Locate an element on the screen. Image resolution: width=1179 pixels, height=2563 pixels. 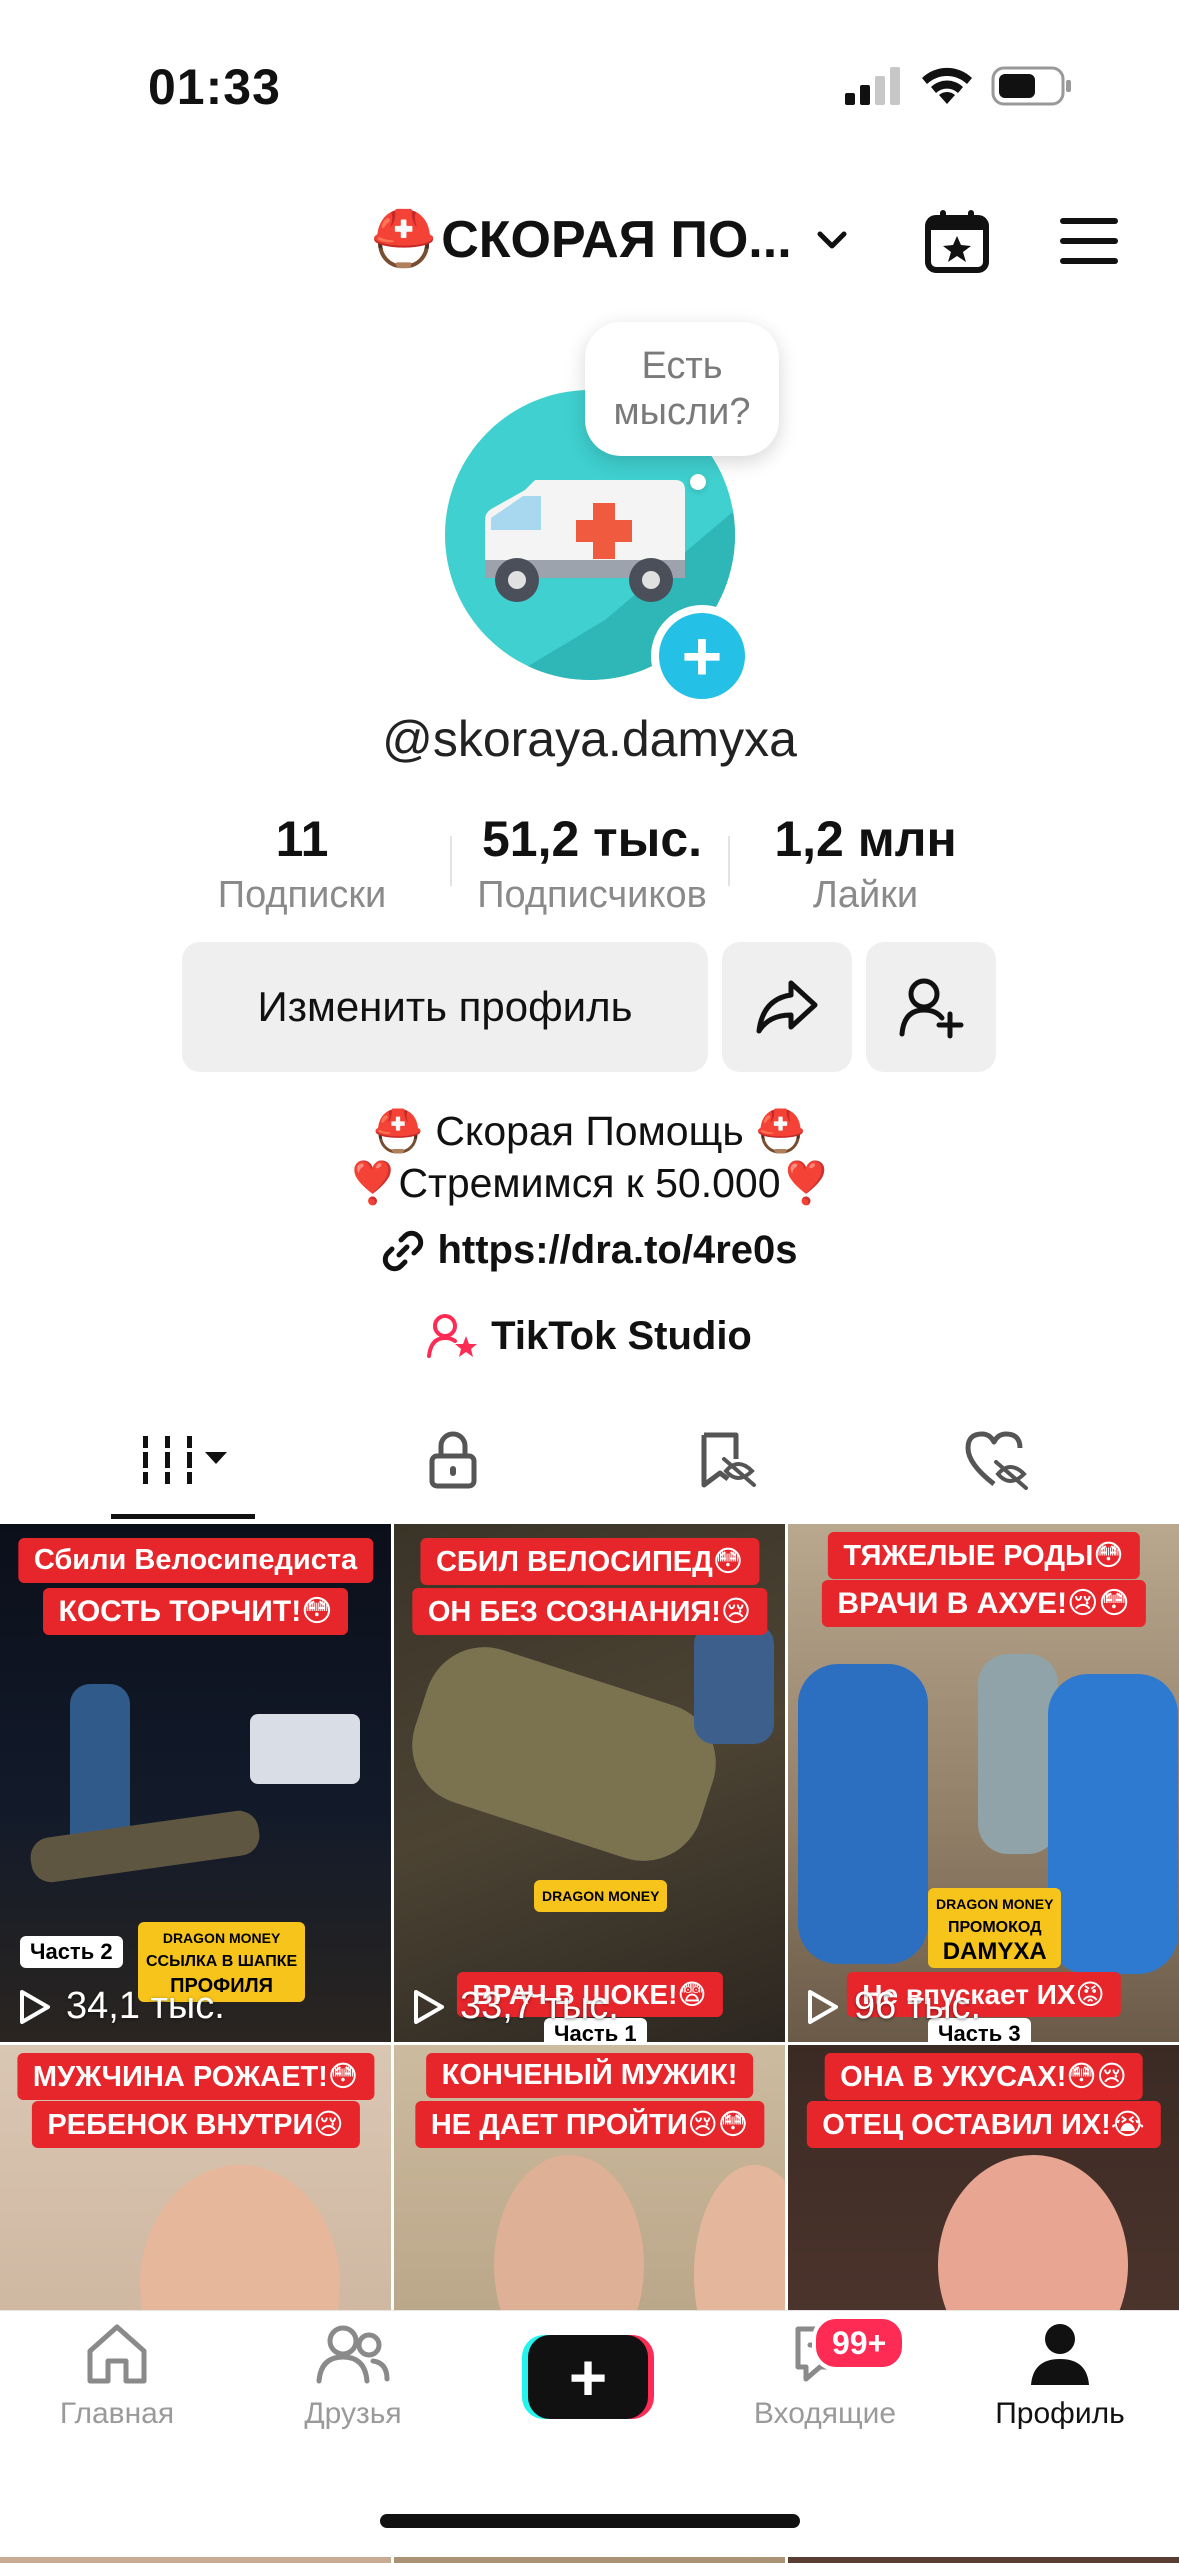
nav-profile: Профиль is located at coordinates (1060, 2376).